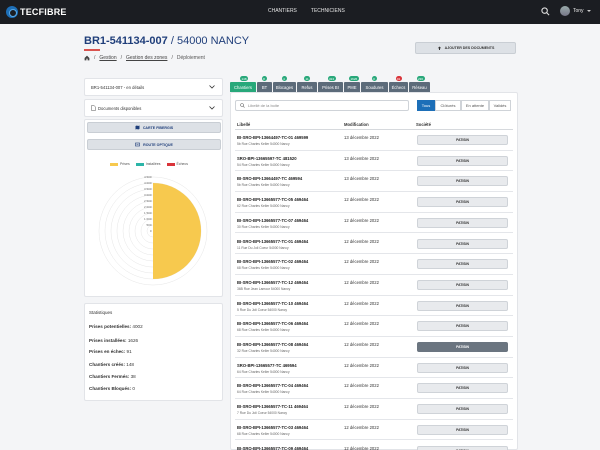 Image resolution: width=600 pixels, height=450 pixels. What do you see at coordinates (107, 364) in the screenshot?
I see `stat-label: Chantiers créés:` at bounding box center [107, 364].